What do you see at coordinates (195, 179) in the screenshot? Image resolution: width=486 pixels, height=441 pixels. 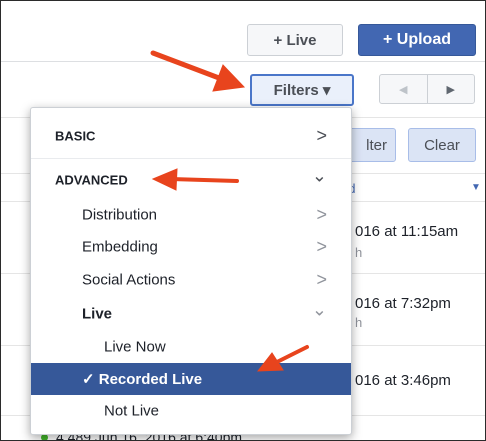 I see `annotation-arrow-advanced` at bounding box center [195, 179].